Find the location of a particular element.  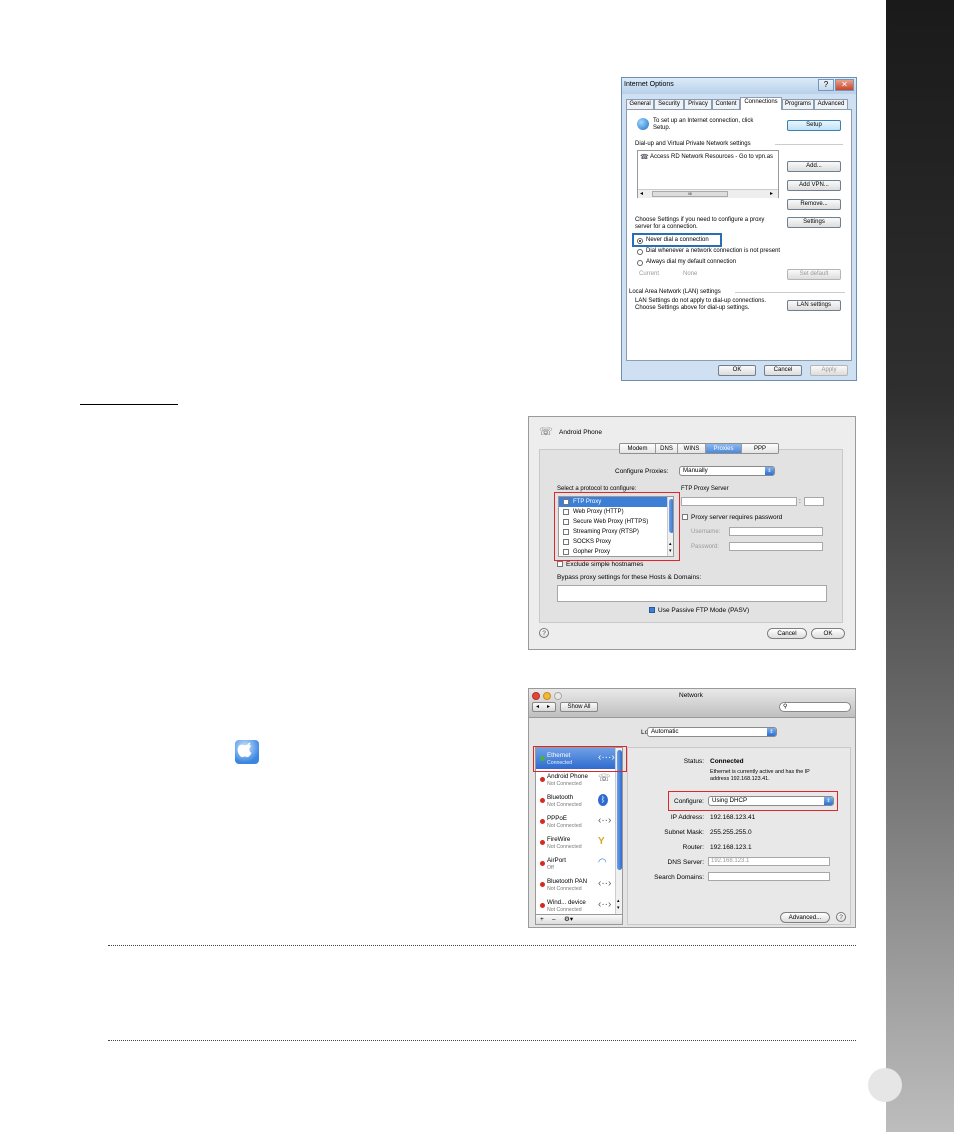

remove-service-icon: – is located at coordinates (554, 919).